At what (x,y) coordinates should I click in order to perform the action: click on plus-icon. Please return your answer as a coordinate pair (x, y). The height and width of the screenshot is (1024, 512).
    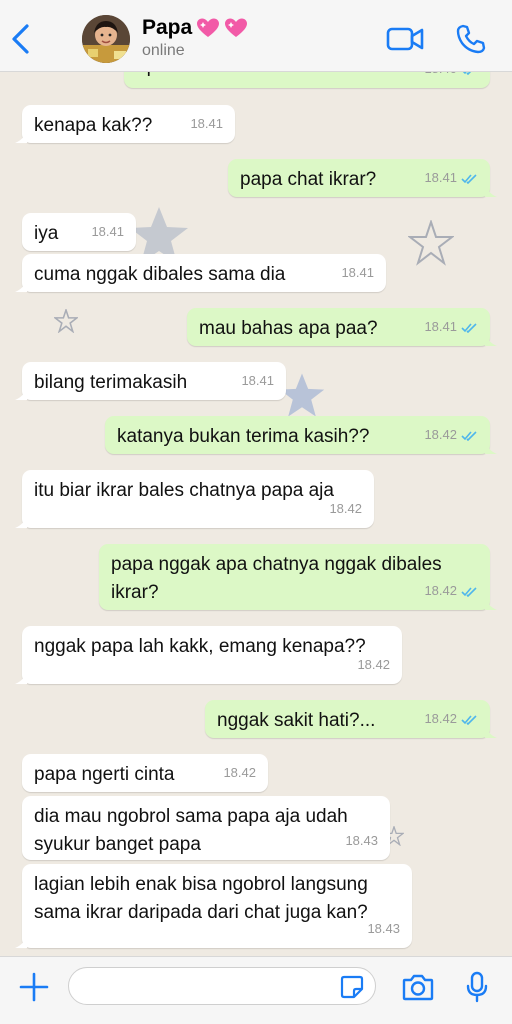
    Looking at the image, I should click on (34, 987).